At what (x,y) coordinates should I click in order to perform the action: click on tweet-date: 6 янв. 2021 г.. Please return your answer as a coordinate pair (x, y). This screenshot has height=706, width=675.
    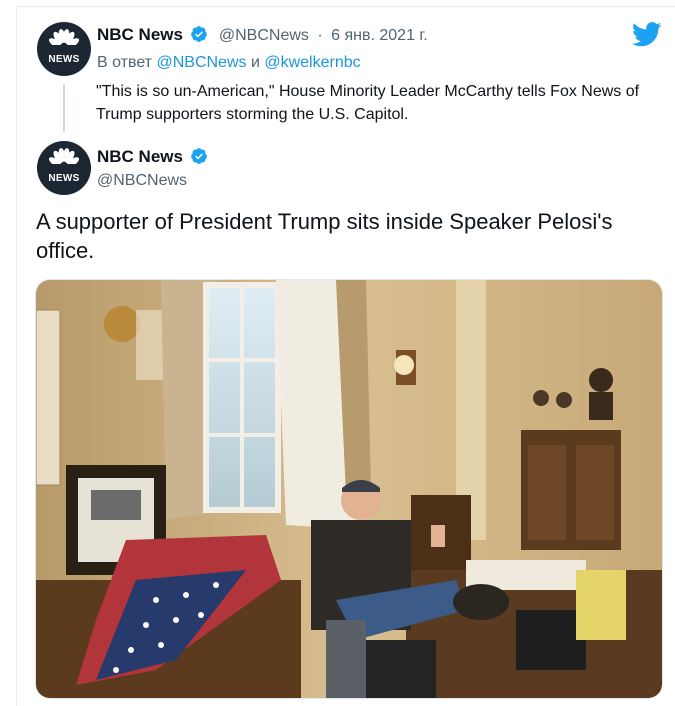
    Looking at the image, I should click on (379, 35).